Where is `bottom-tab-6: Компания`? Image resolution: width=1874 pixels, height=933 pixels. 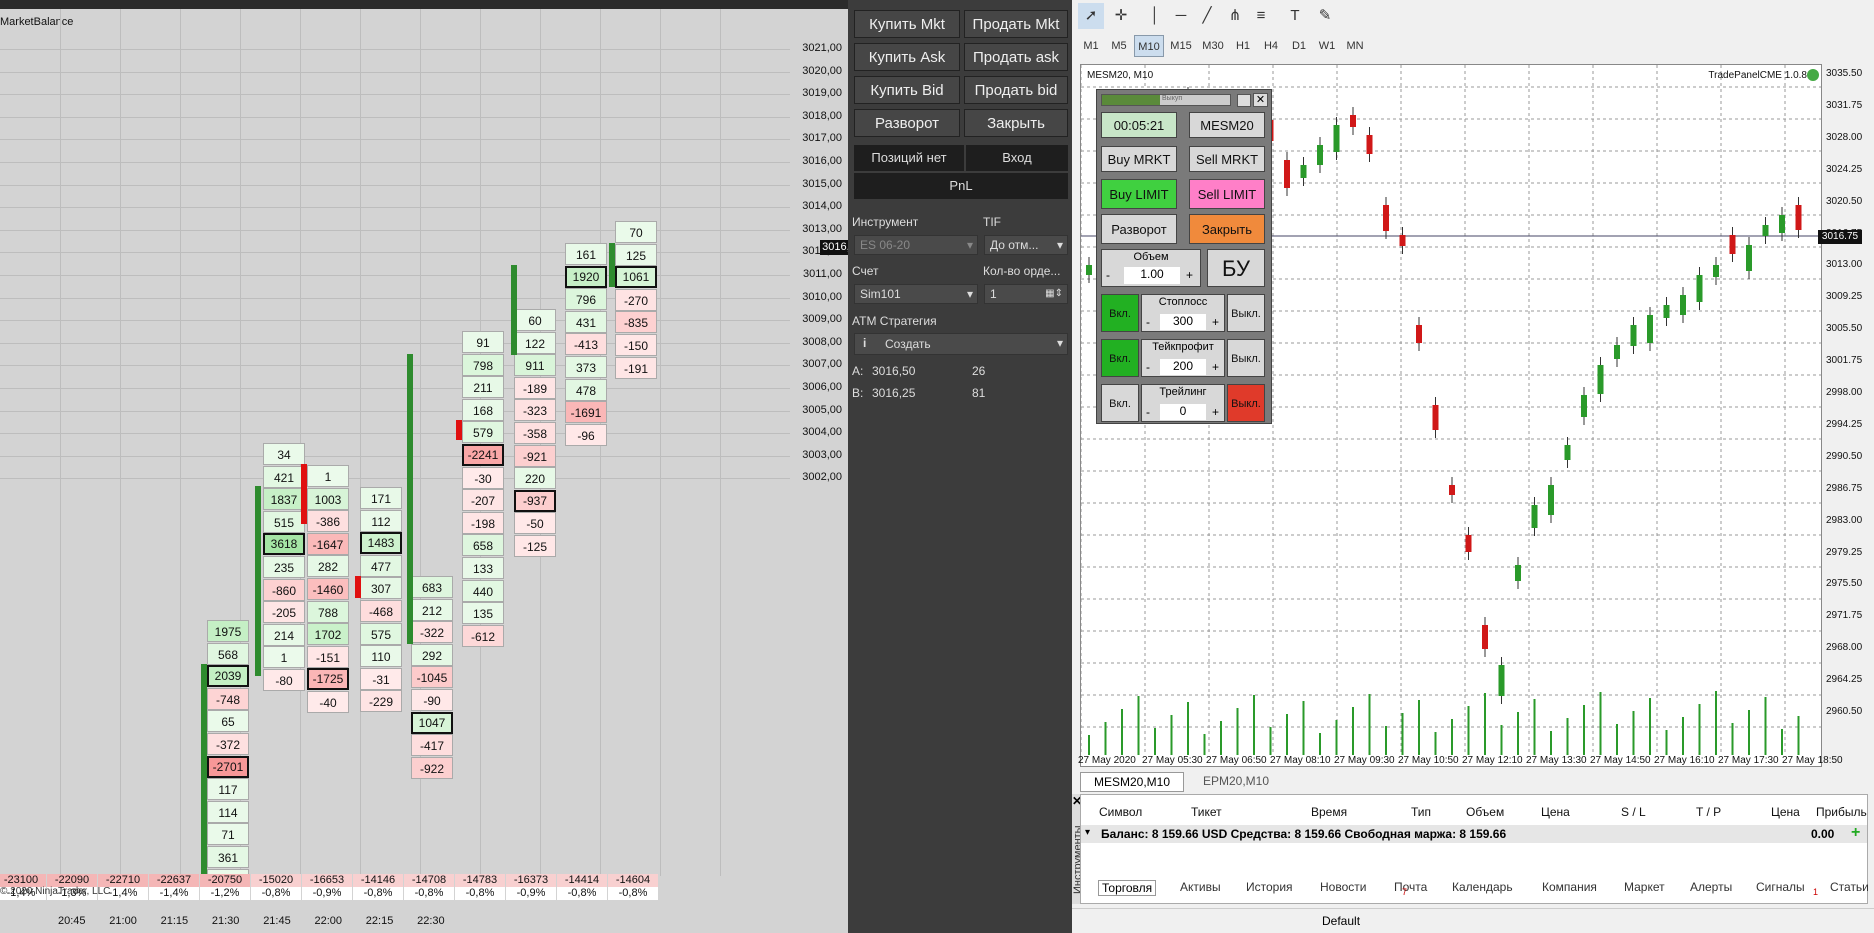 bottom-tab-6: Компания is located at coordinates (1569, 887).